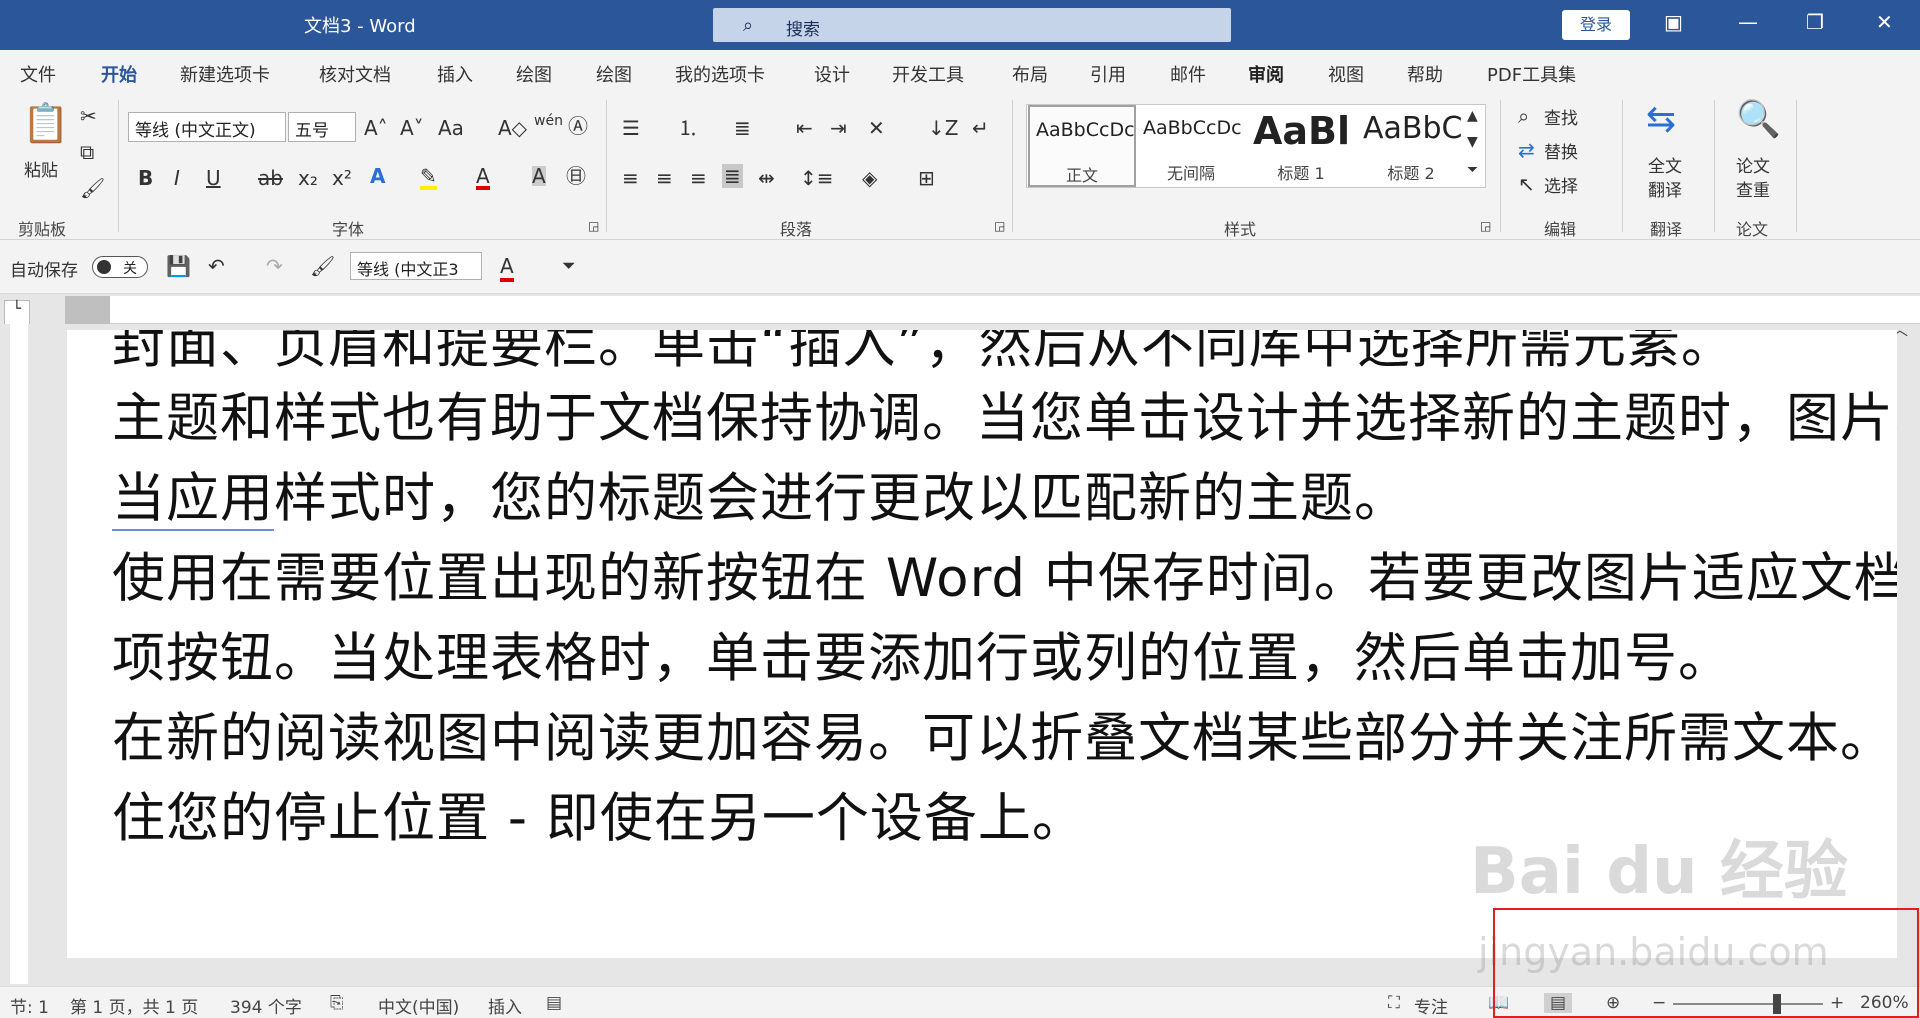  What do you see at coordinates (177, 178) in the screenshot?
I see `italic-icon: I` at bounding box center [177, 178].